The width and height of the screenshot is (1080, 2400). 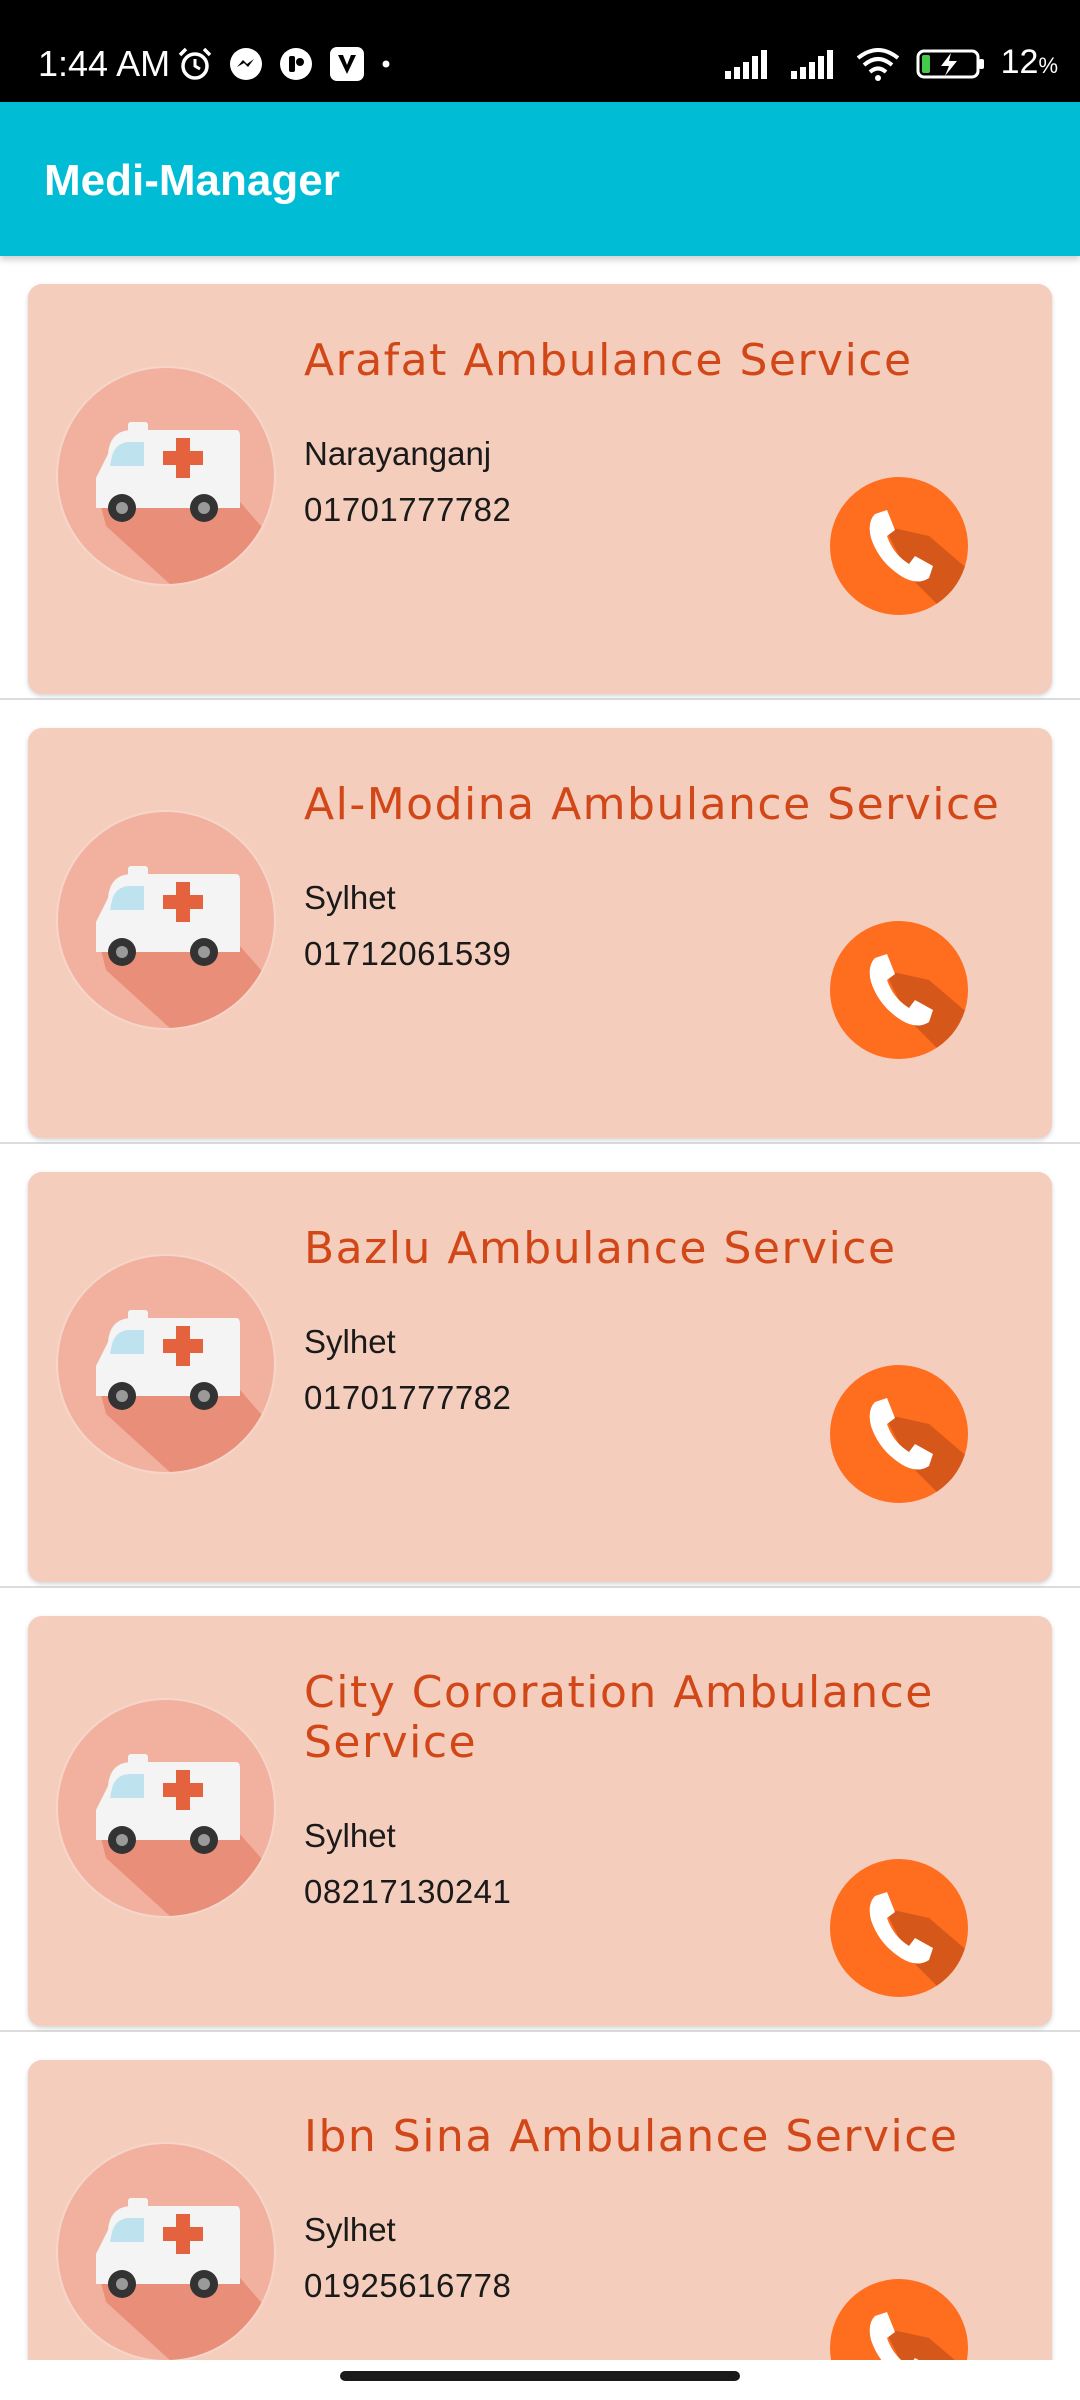 I want to click on dot-icon, so click(x=386, y=64).